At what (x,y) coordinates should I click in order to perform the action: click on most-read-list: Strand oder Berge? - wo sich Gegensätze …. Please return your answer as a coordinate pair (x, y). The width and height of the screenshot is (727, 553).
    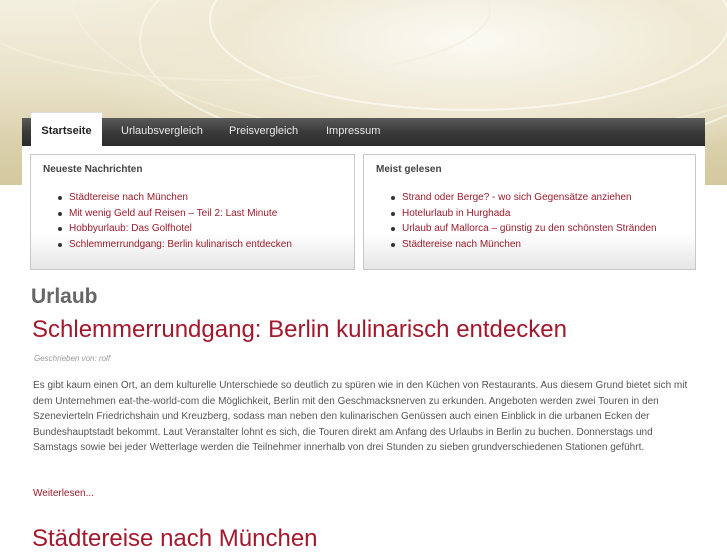
    Looking at the image, I should click on (510, 221).